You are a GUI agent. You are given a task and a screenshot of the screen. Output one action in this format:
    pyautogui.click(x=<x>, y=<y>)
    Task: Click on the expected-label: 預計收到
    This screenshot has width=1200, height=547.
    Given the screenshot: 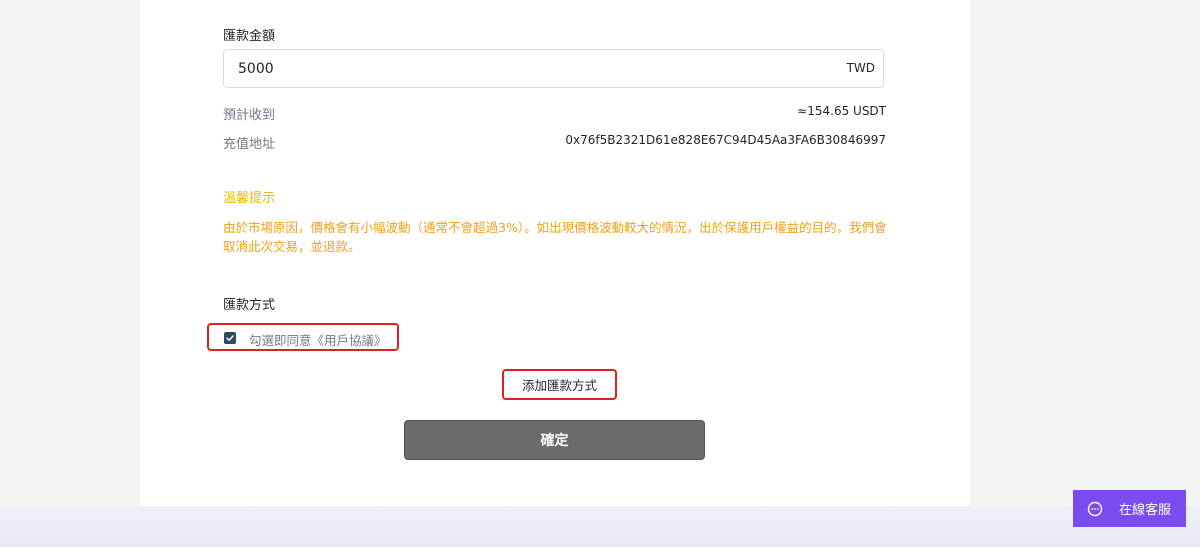 What is the action you would take?
    pyautogui.click(x=249, y=115)
    